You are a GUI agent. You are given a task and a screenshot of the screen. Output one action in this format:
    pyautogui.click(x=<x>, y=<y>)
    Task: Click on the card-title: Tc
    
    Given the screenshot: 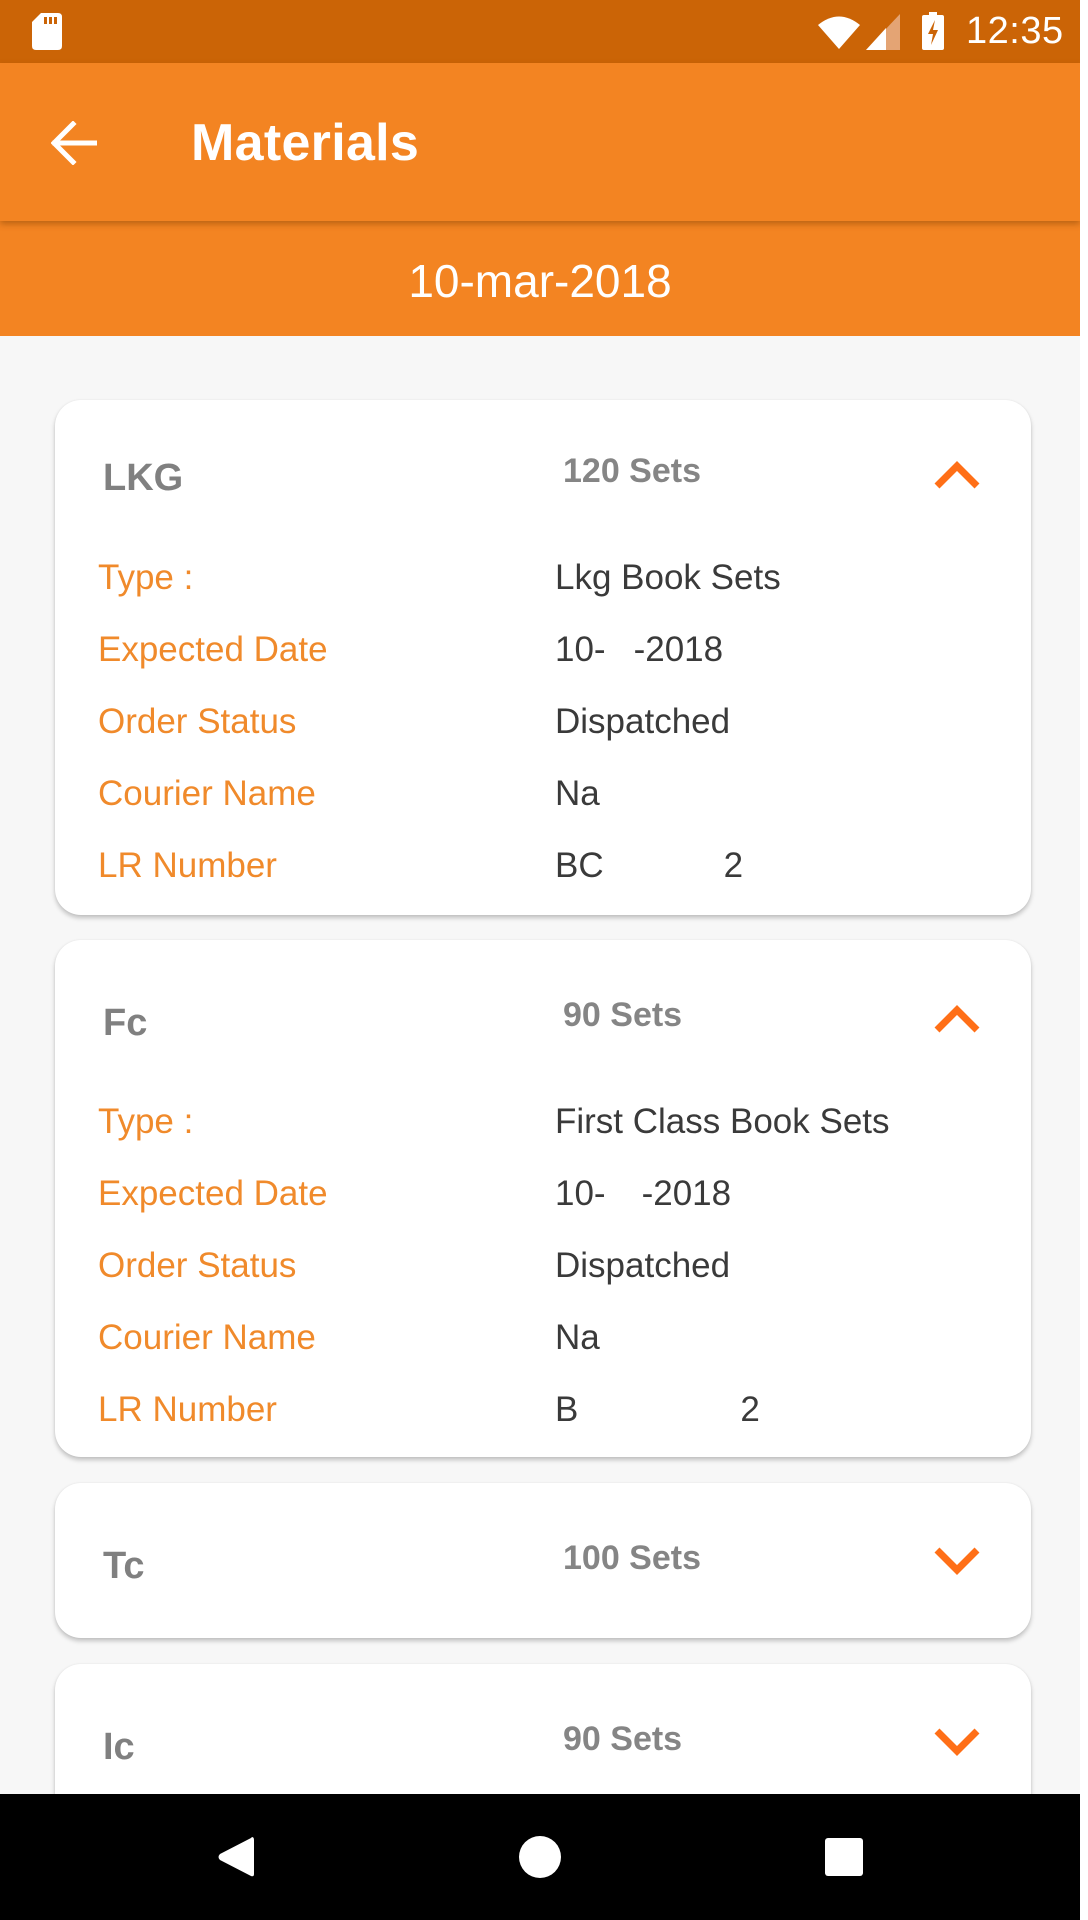 What is the action you would take?
    pyautogui.click(x=124, y=1566)
    